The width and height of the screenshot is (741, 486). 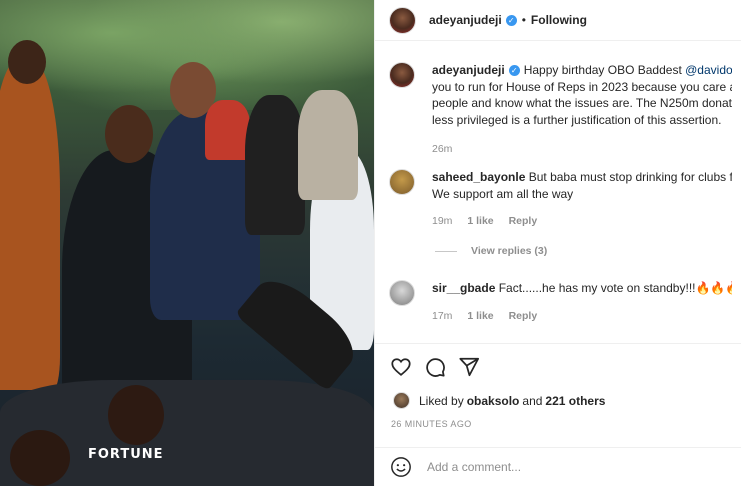 I want to click on commenter-username: sir__gbade, so click(x=463, y=288).